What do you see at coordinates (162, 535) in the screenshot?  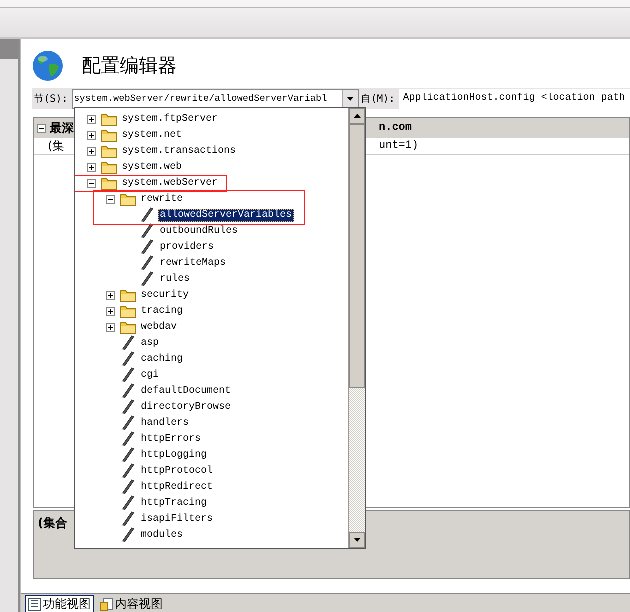 I see `tree-item: modules` at bounding box center [162, 535].